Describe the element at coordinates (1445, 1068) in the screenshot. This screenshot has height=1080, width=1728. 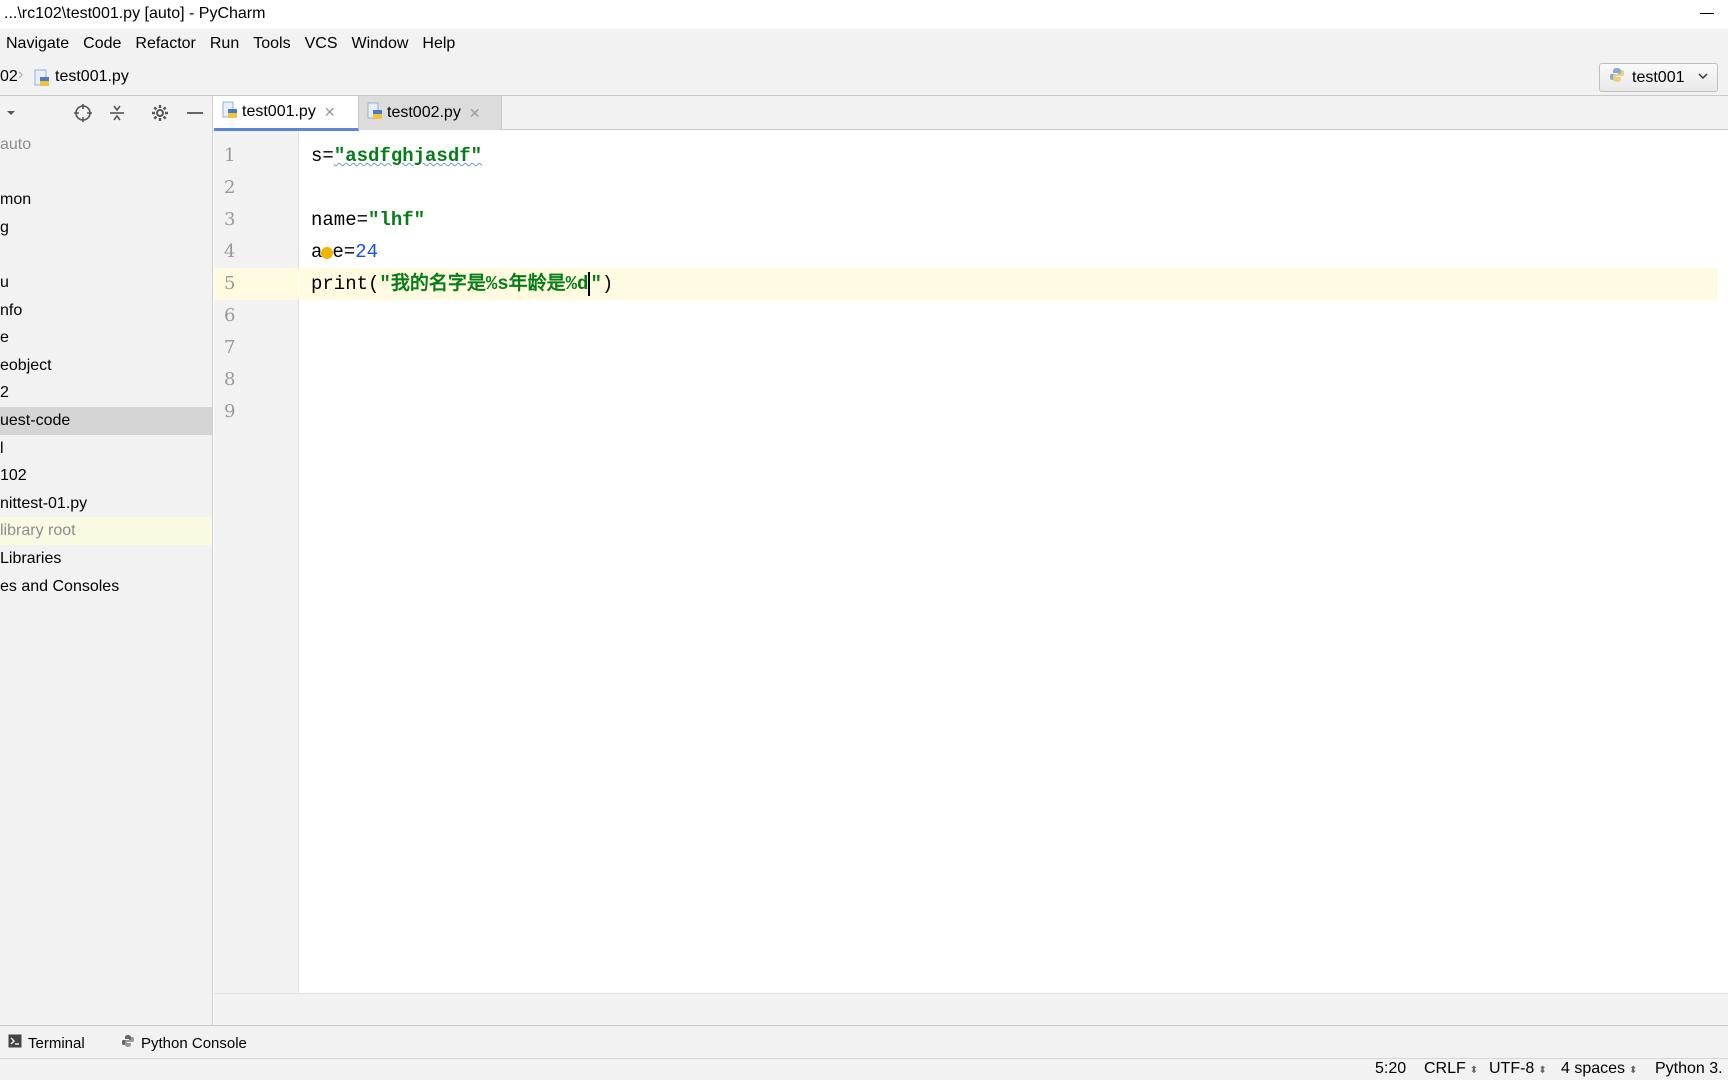
I see `line-separator-label: CRLF` at that location.